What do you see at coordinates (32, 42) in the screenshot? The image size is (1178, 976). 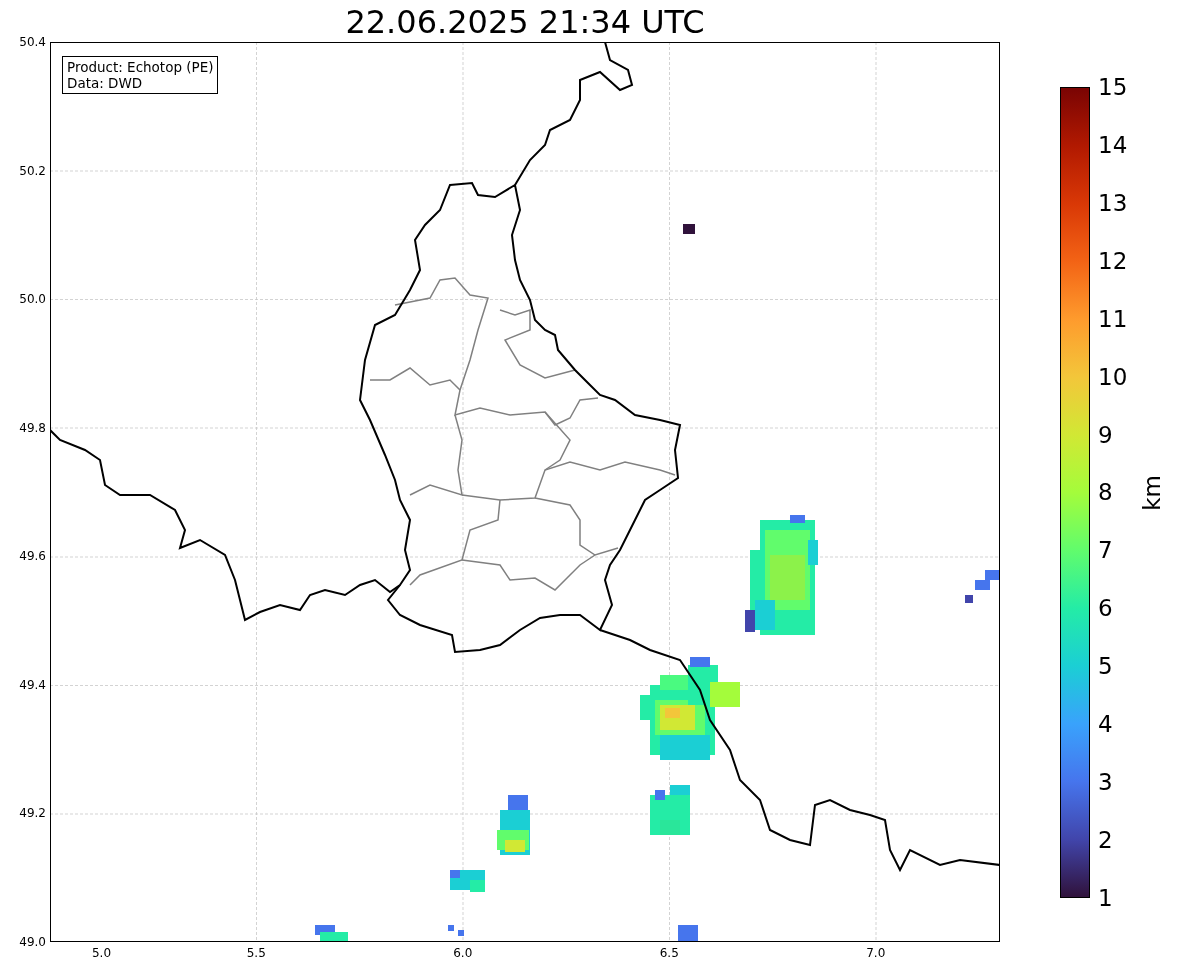 I see `y-tick-label: 50.4` at bounding box center [32, 42].